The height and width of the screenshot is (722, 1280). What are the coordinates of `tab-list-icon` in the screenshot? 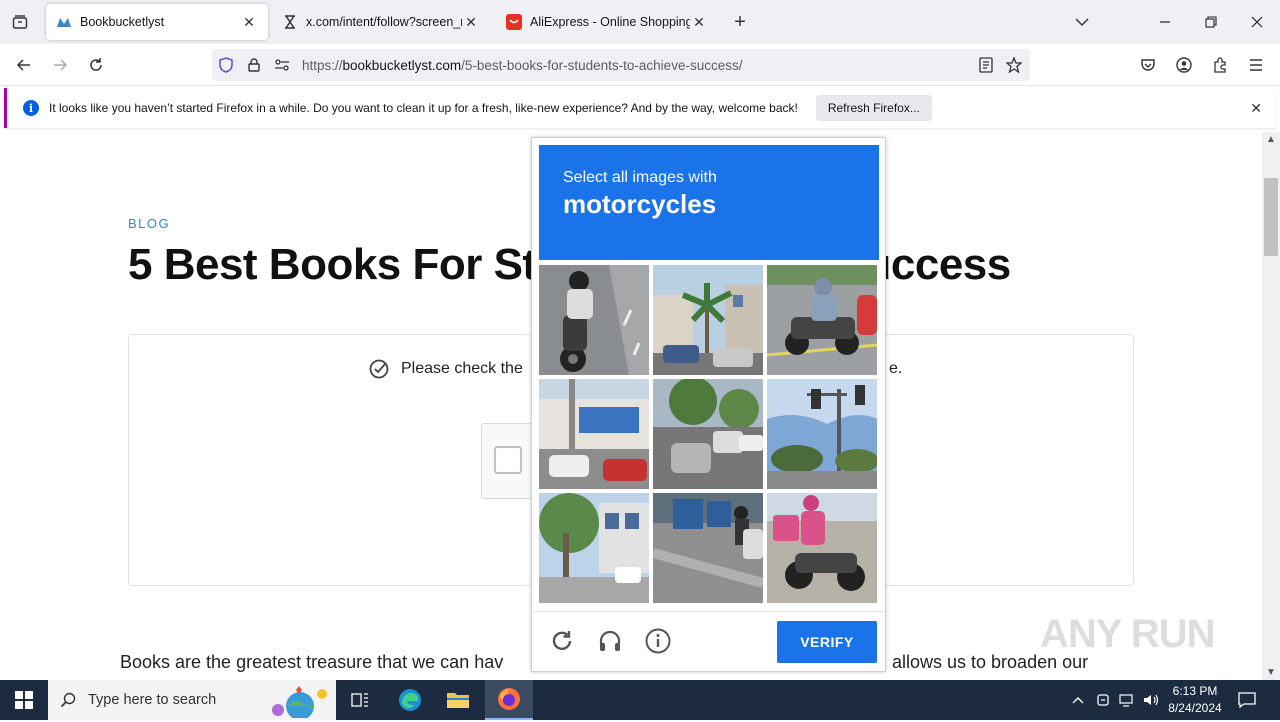 It's located at (20, 22).